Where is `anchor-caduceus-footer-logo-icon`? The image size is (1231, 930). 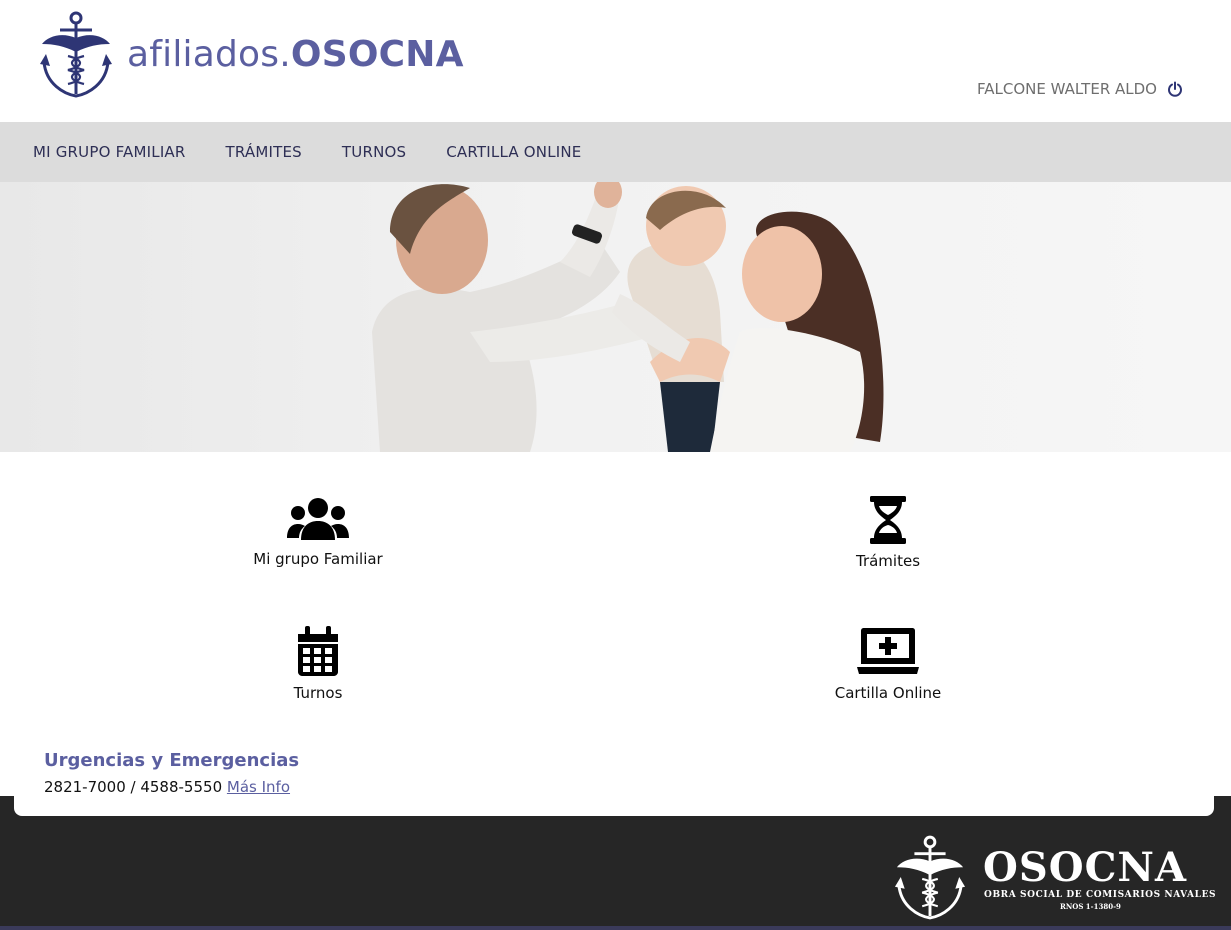 anchor-caduceus-footer-logo-icon is located at coordinates (930, 877).